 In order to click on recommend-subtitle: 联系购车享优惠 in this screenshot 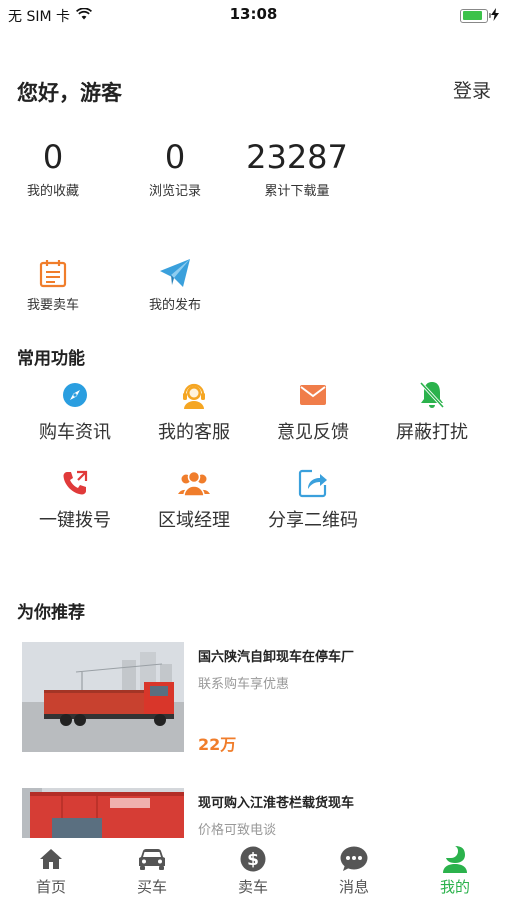, I will do `click(244, 684)`.